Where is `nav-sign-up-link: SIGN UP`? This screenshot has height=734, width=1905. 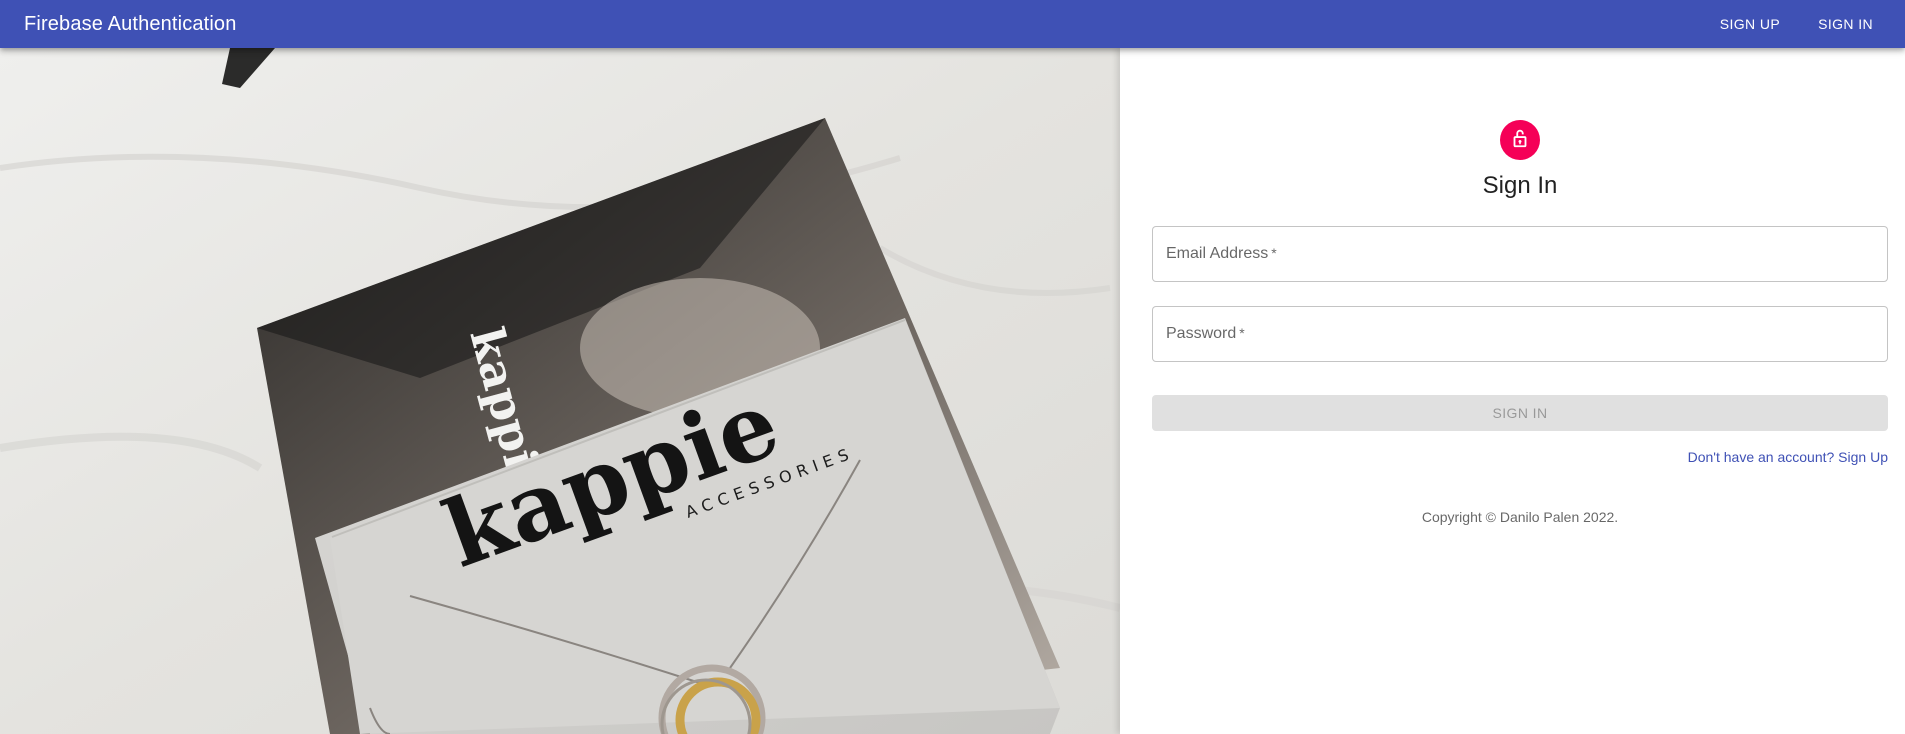 nav-sign-up-link: SIGN UP is located at coordinates (1750, 24).